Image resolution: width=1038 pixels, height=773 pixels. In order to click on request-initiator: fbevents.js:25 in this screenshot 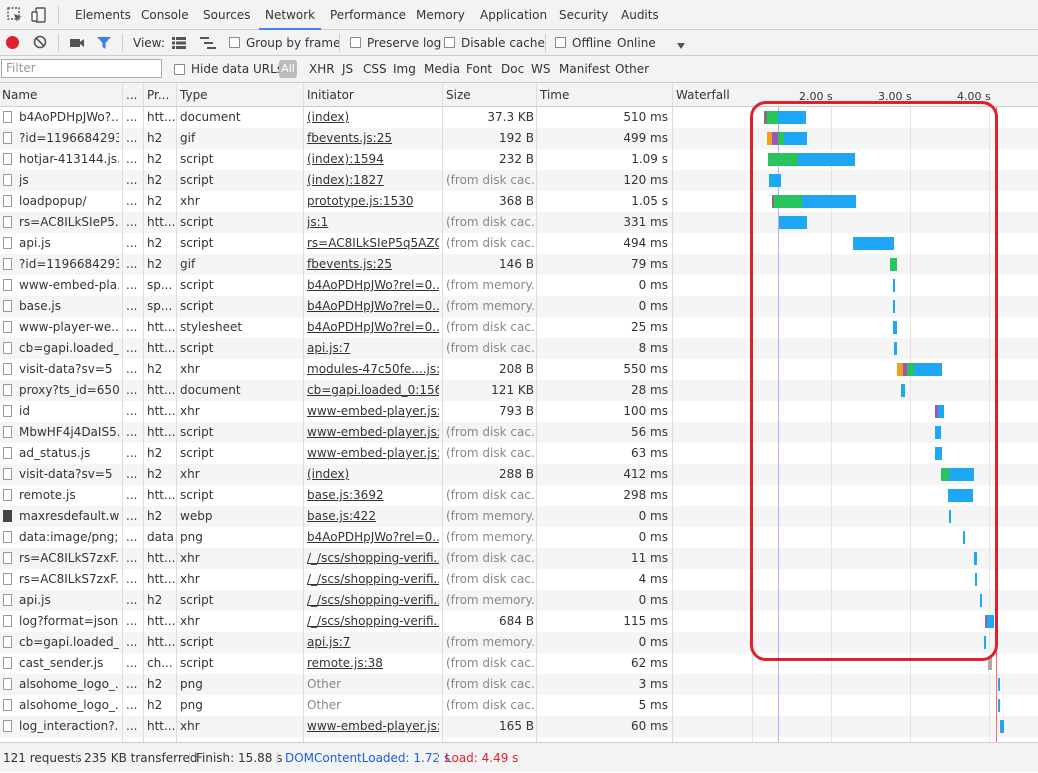, I will do `click(373, 138)`.